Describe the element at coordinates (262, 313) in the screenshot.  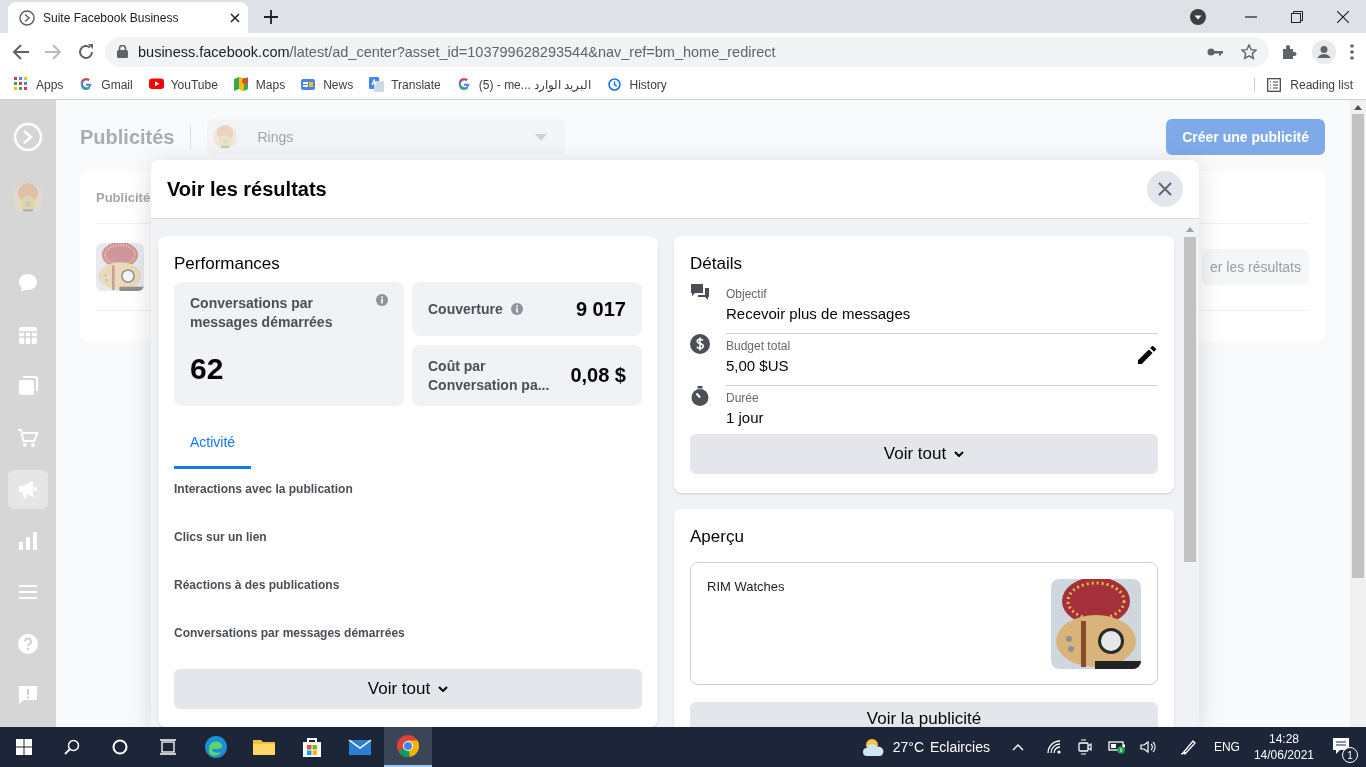
I see `metric-label: Conversations par messages démarrées` at that location.